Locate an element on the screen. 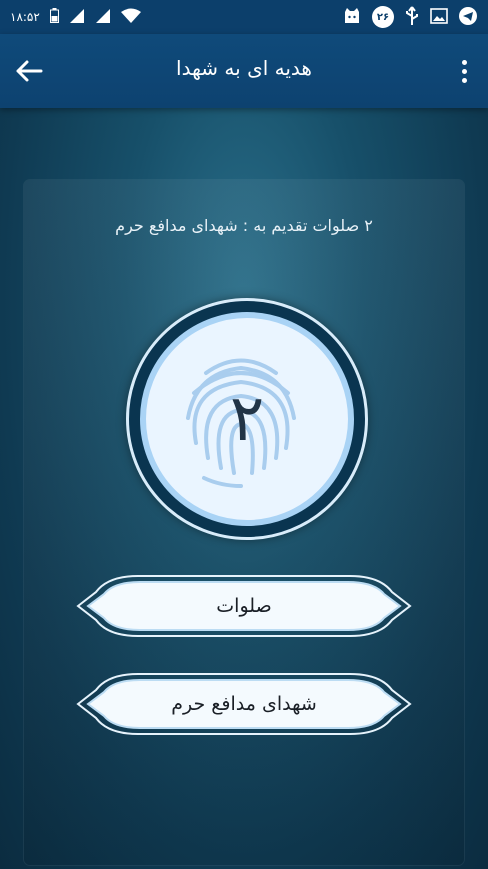 The width and height of the screenshot is (488, 869). telegram-icon is located at coordinates (468, 17).